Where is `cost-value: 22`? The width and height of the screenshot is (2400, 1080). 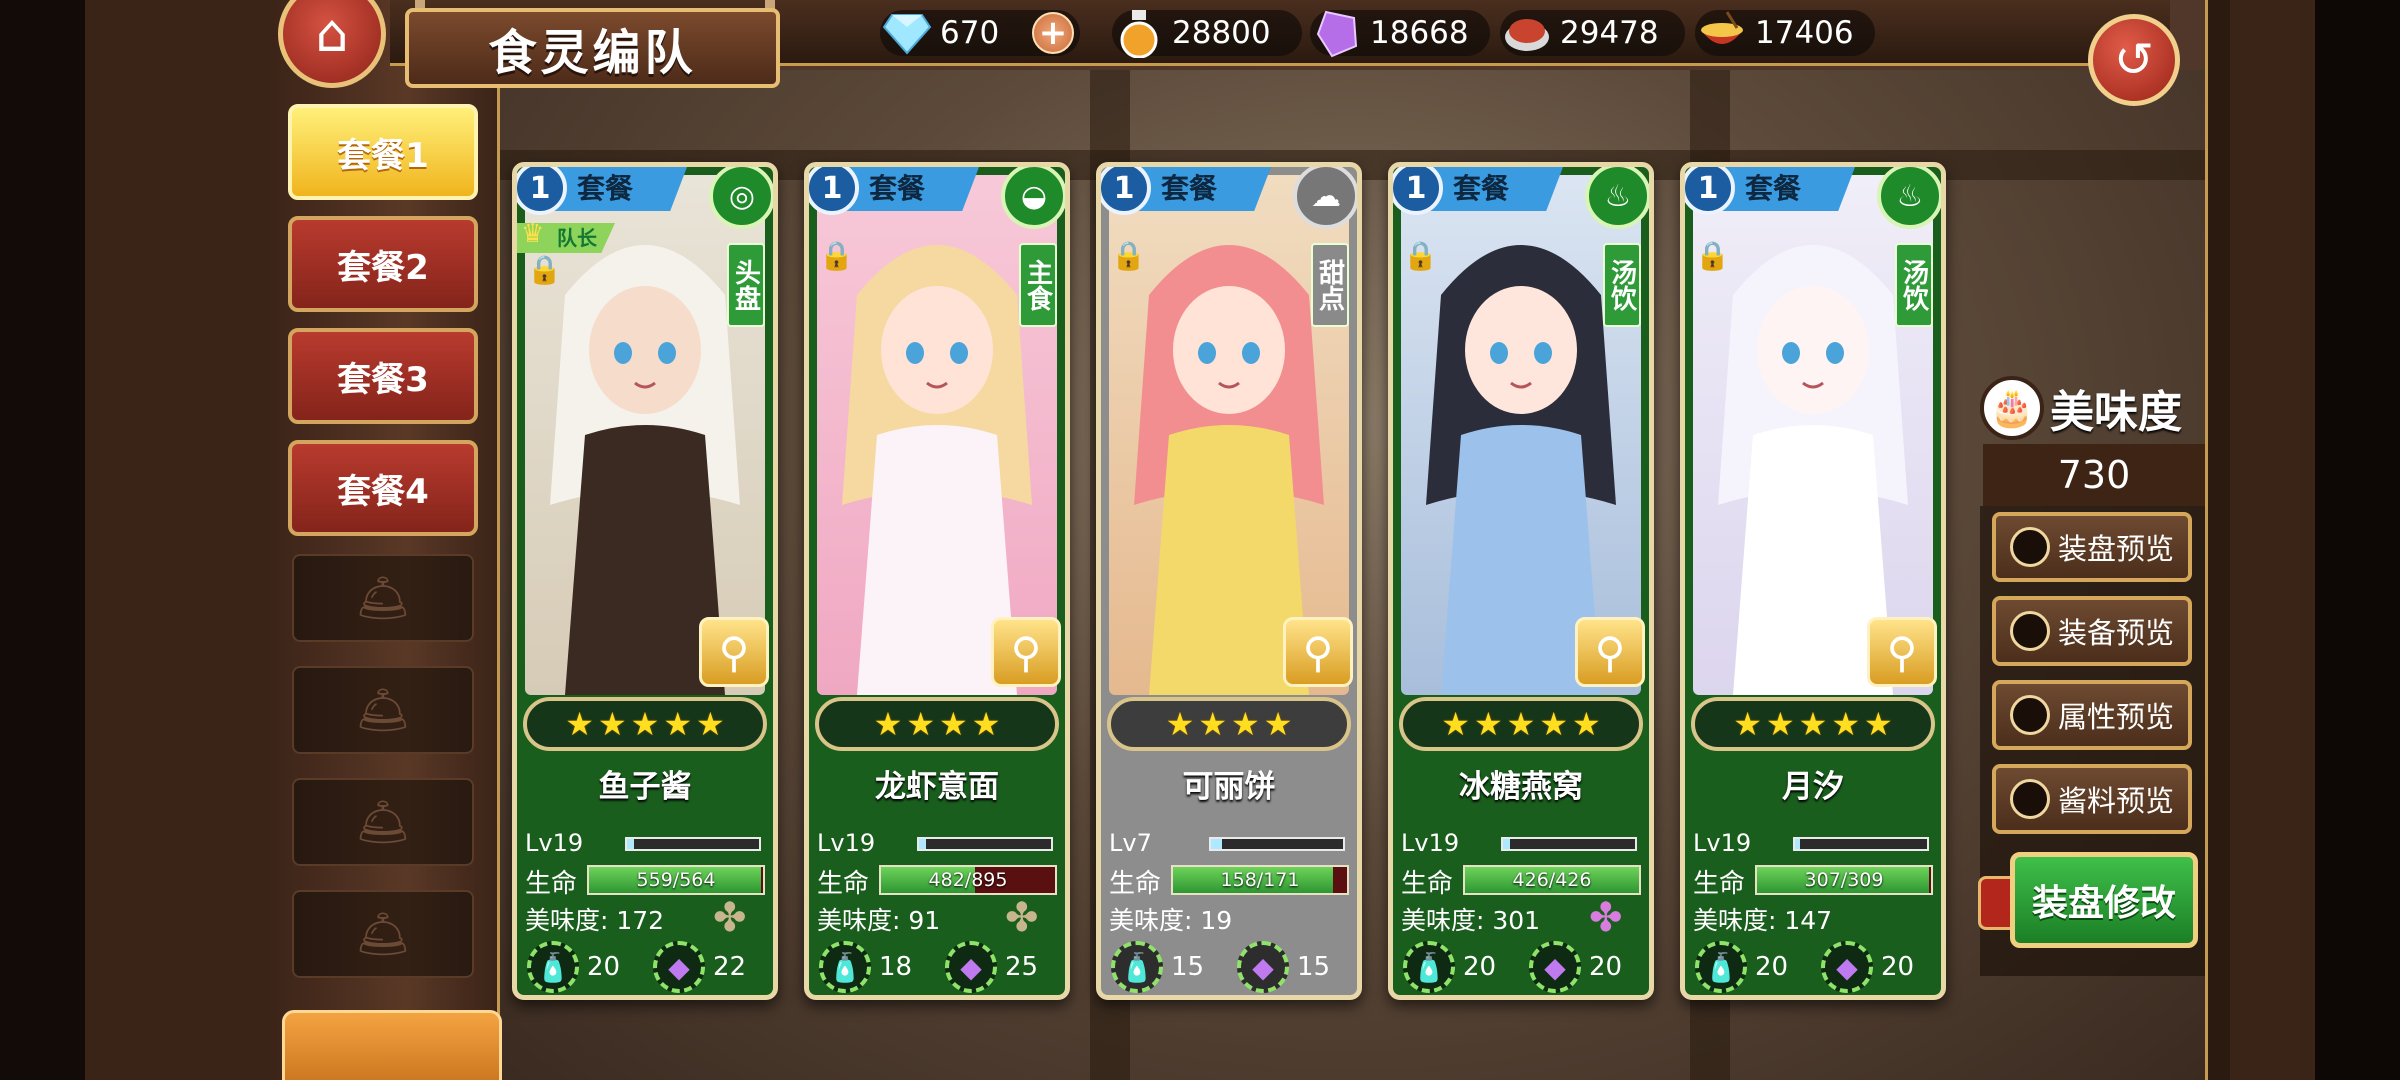
cost-value: 22 is located at coordinates (730, 967).